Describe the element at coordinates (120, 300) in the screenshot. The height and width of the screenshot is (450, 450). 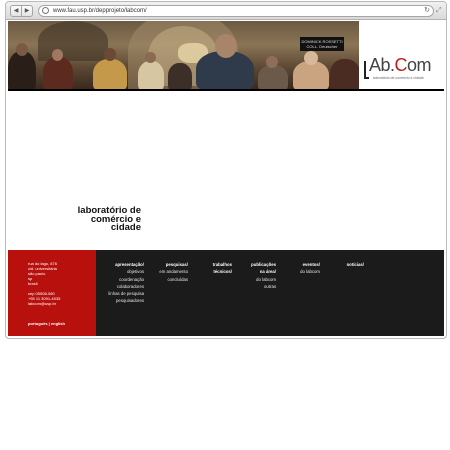
I see `menu-item-pesquisadores: pesquisadores` at that location.